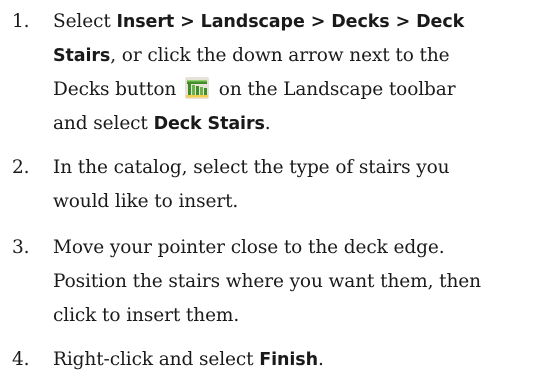 The width and height of the screenshot is (557, 382). What do you see at coordinates (103, 123) in the screenshot?
I see `step-text: and select` at bounding box center [103, 123].